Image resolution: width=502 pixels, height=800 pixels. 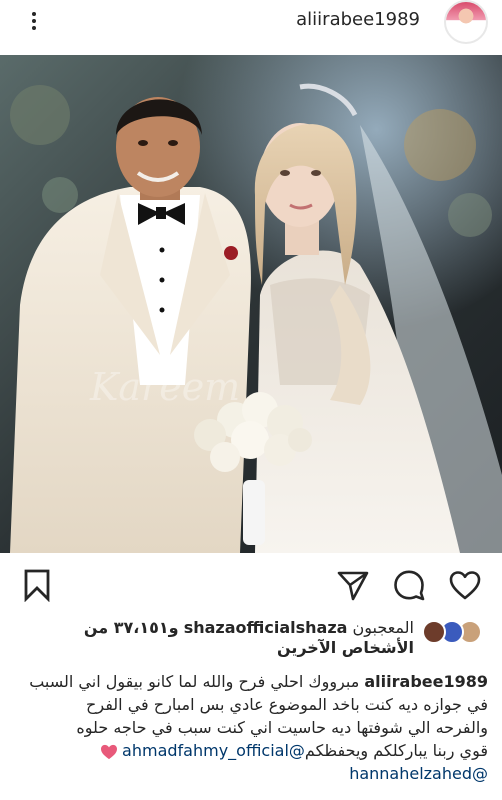 I want to click on likes-prefix: المعجبون, so click(x=383, y=627).